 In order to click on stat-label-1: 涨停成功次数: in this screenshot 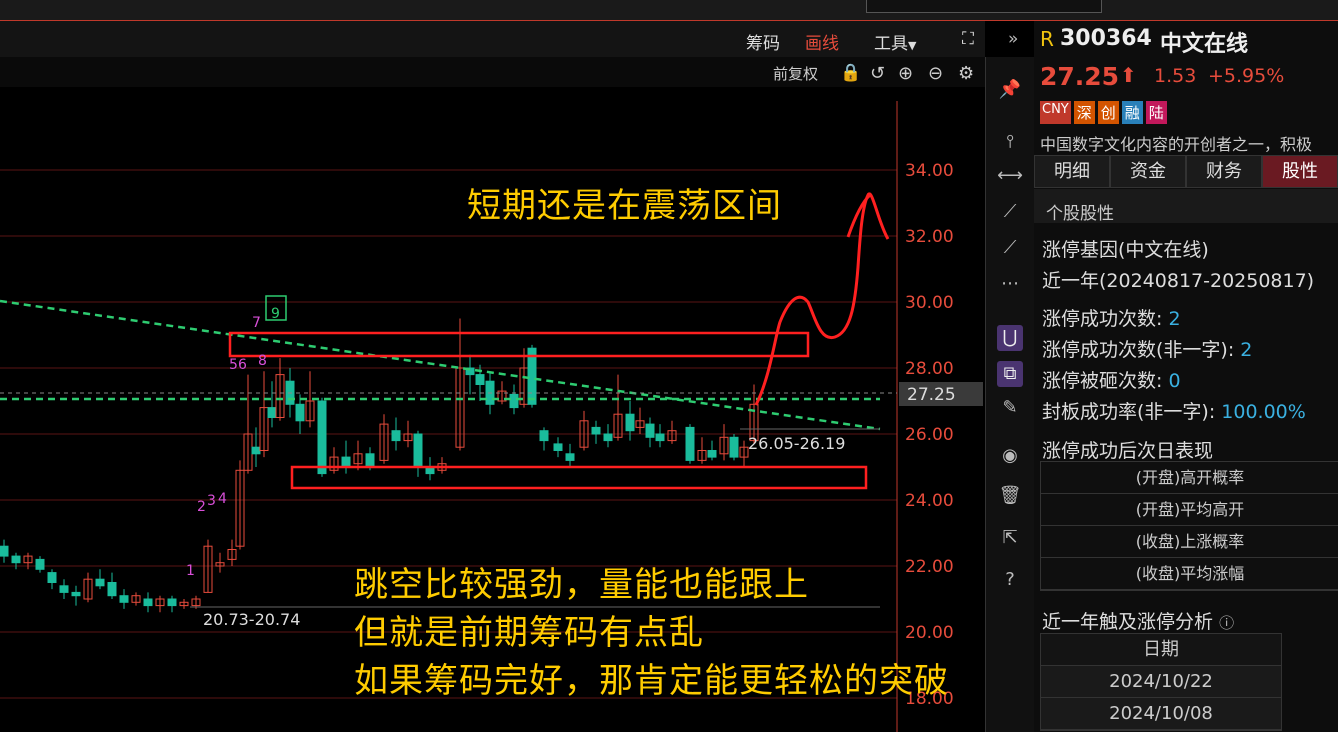, I will do `click(1102, 319)`.